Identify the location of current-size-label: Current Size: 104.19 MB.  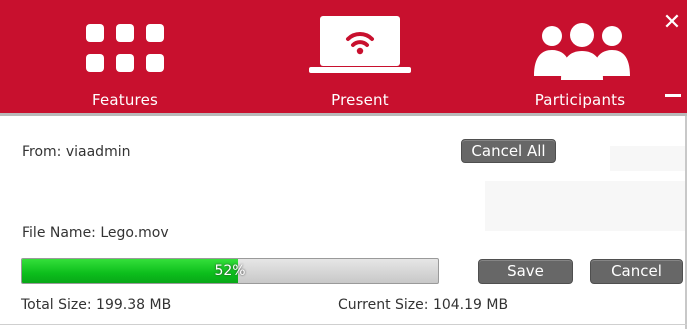
(423, 305).